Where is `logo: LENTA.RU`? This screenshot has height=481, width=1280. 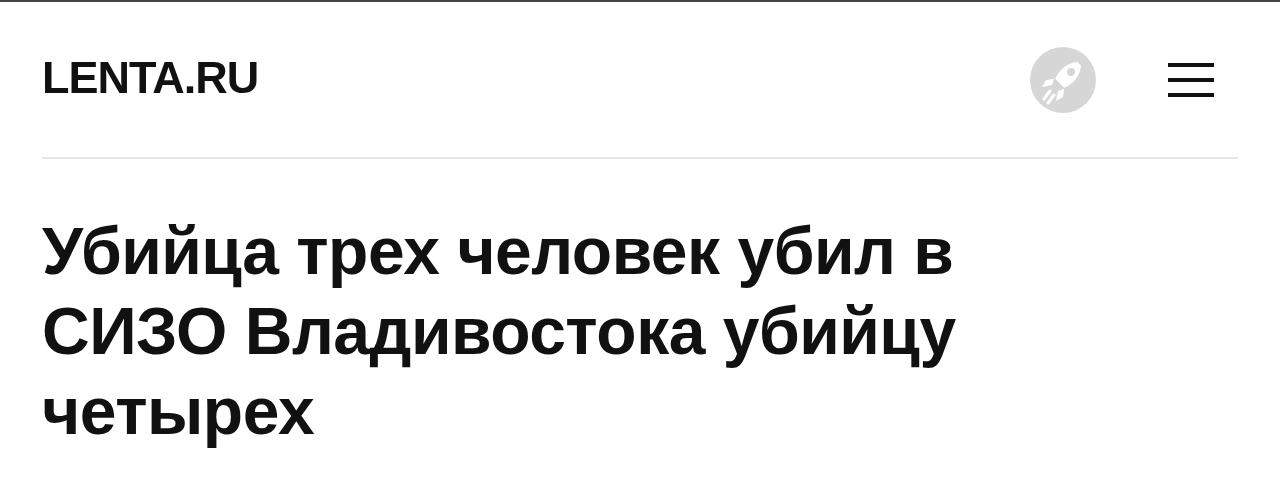 logo: LENTA.RU is located at coordinates (536, 77).